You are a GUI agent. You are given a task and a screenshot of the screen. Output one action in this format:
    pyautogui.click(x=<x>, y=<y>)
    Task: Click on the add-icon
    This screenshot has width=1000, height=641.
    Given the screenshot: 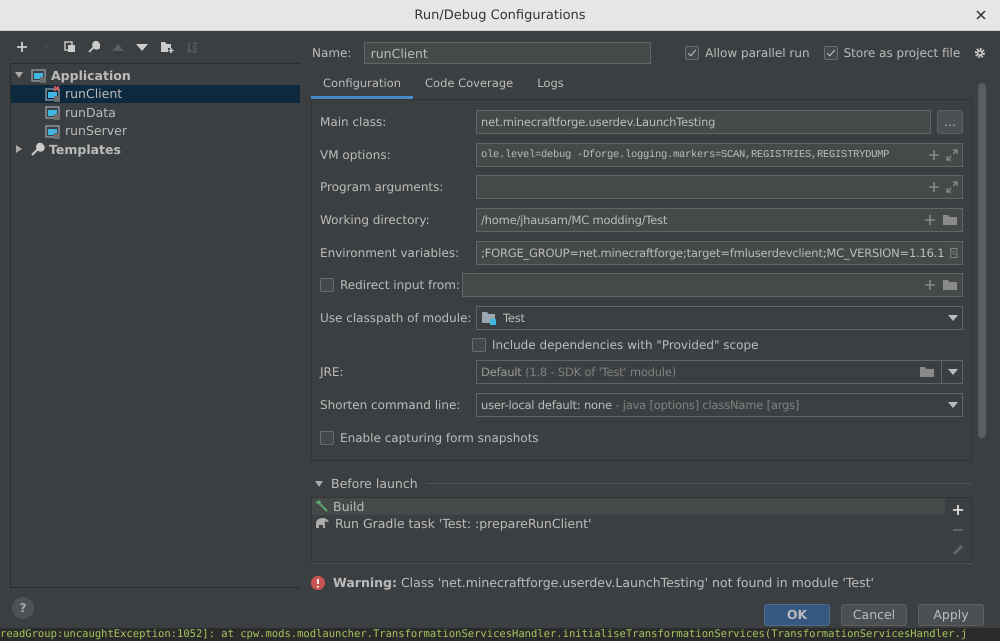 What is the action you would take?
    pyautogui.click(x=22, y=47)
    